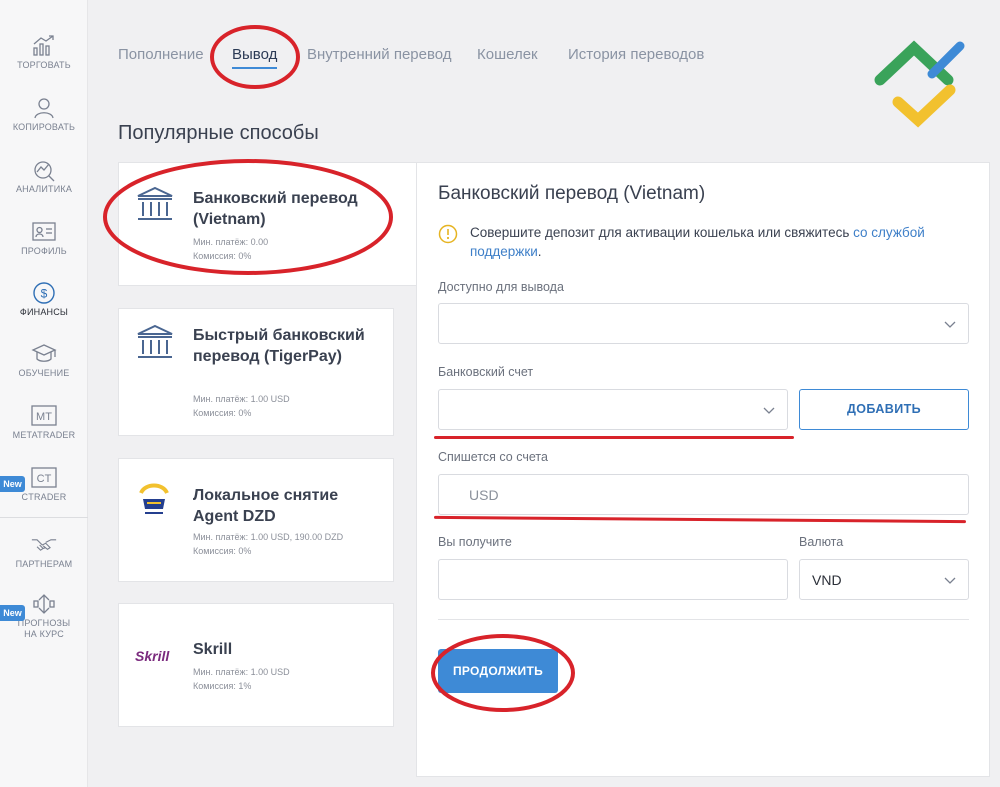 The width and height of the screenshot is (1000, 787). I want to click on currency-value: VND, so click(827, 580).